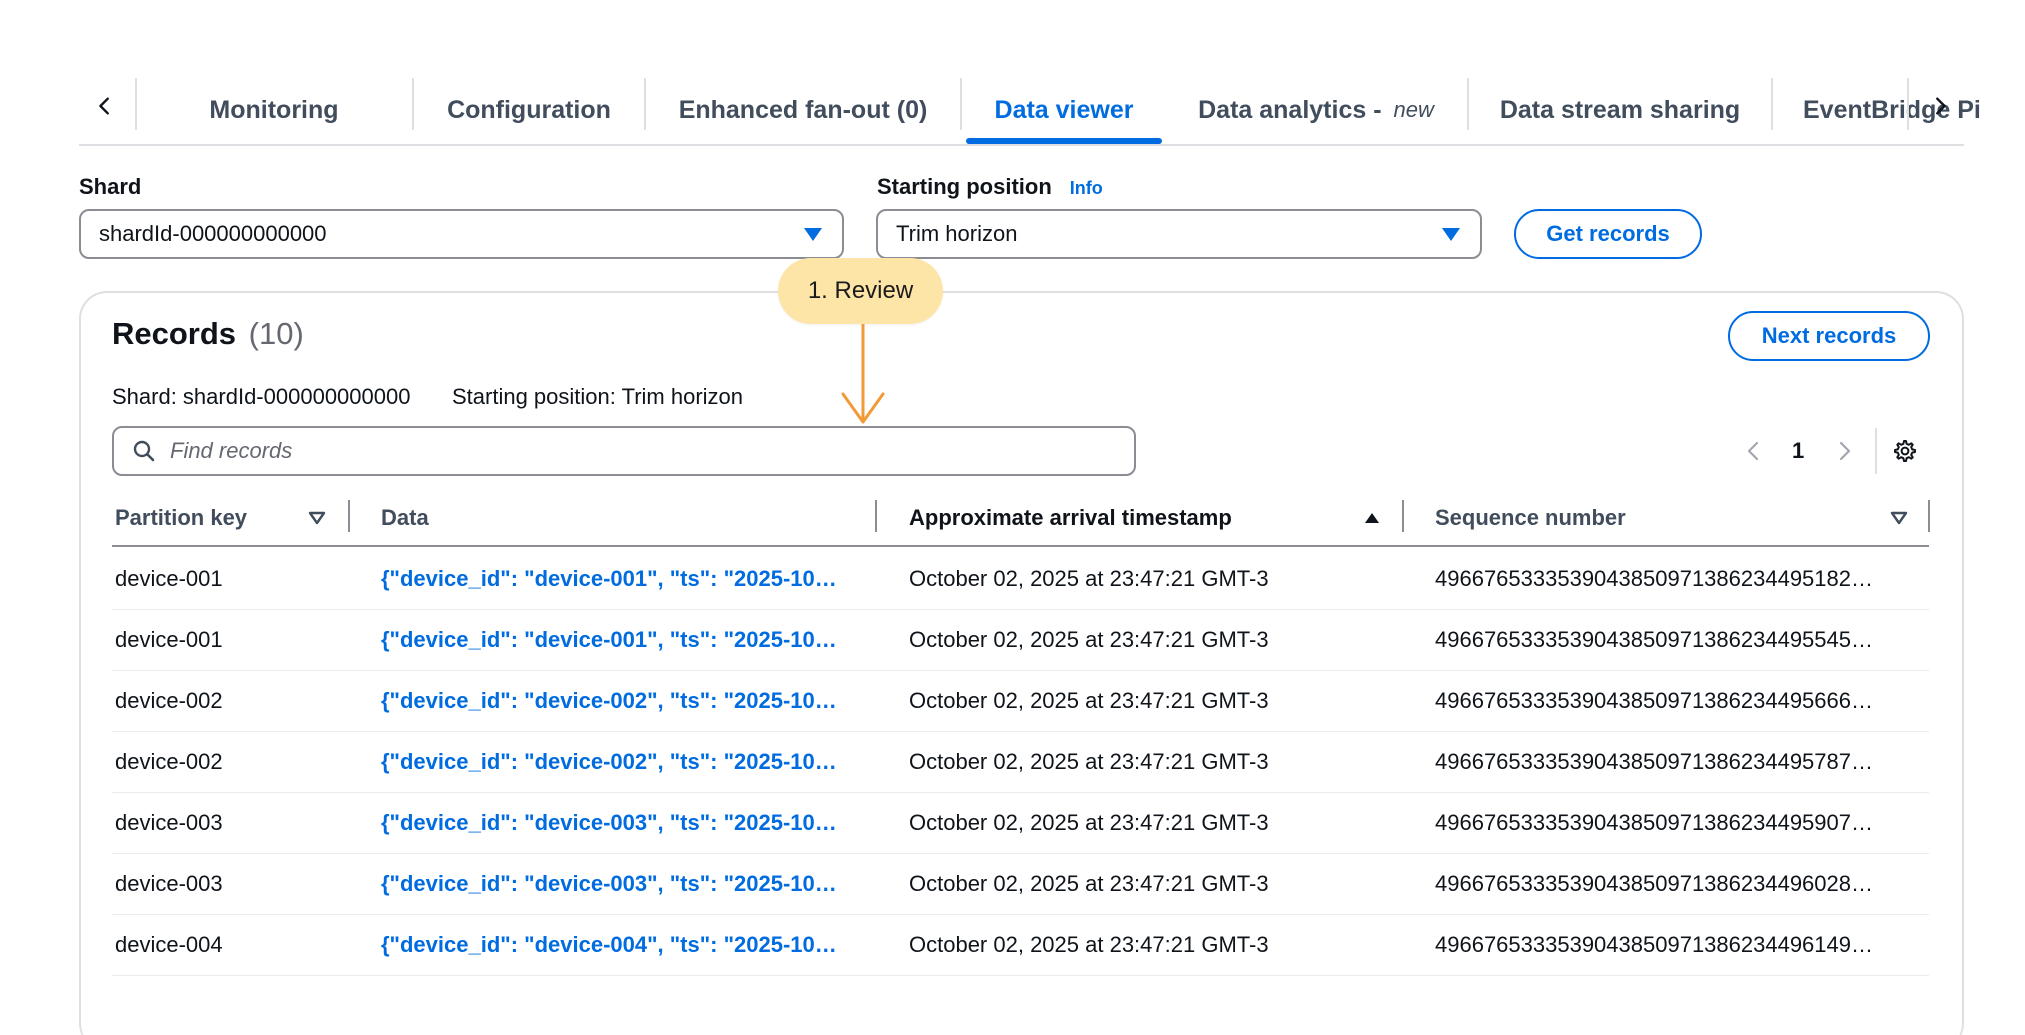 Image resolution: width=2025 pixels, height=1035 pixels. I want to click on get-records-button: Get records, so click(1608, 234).